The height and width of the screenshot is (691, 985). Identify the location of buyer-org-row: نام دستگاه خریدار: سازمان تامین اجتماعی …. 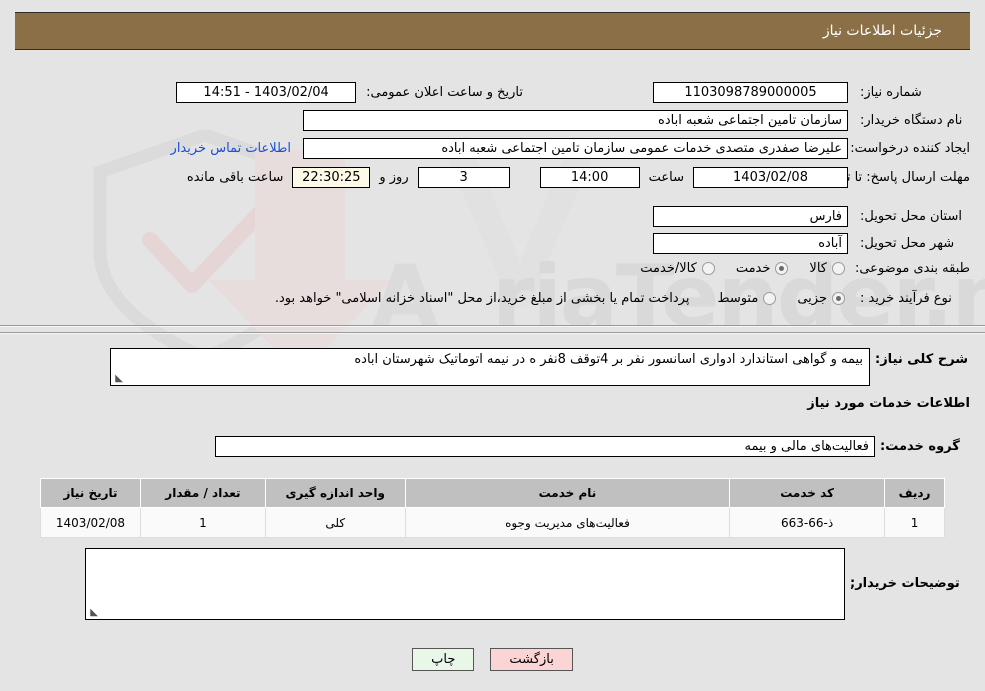
(636, 120).